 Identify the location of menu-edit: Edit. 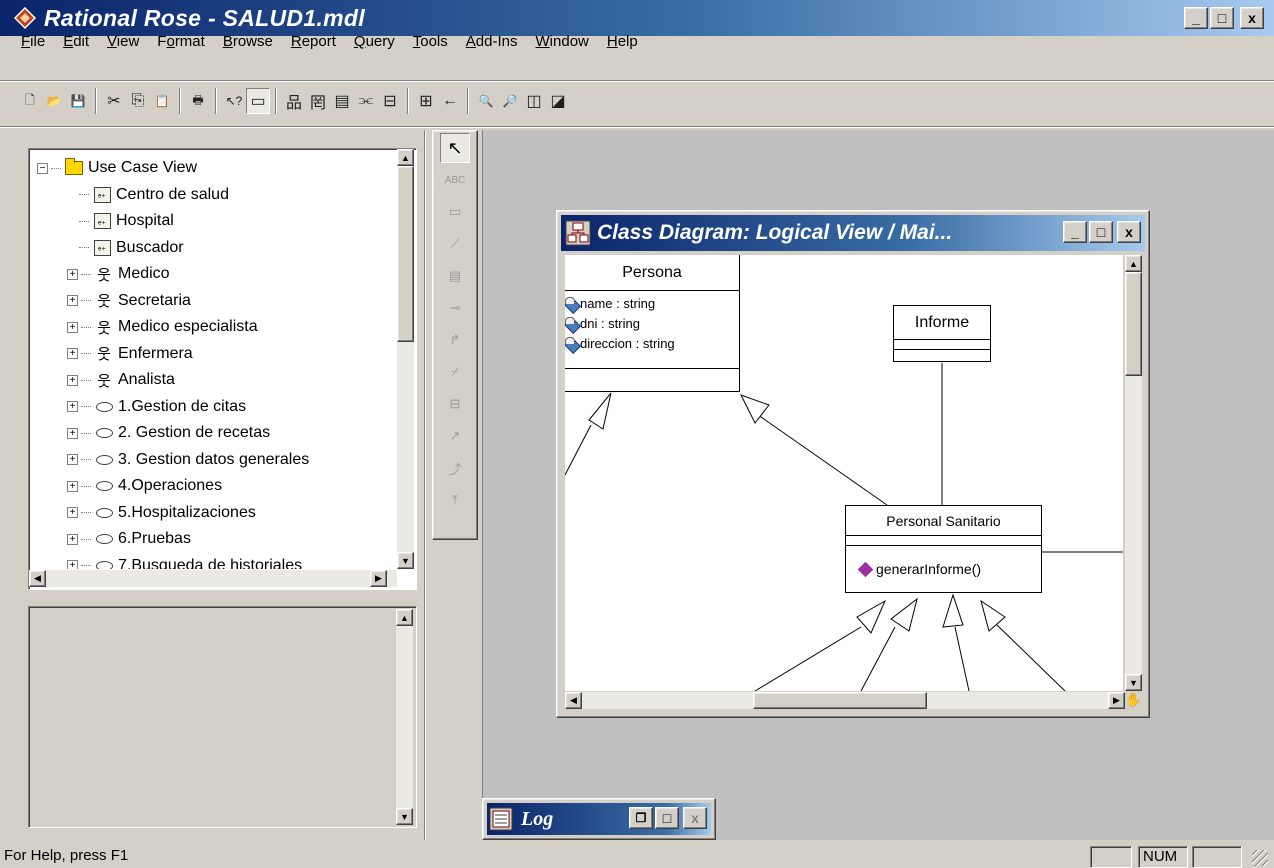
(76, 42).